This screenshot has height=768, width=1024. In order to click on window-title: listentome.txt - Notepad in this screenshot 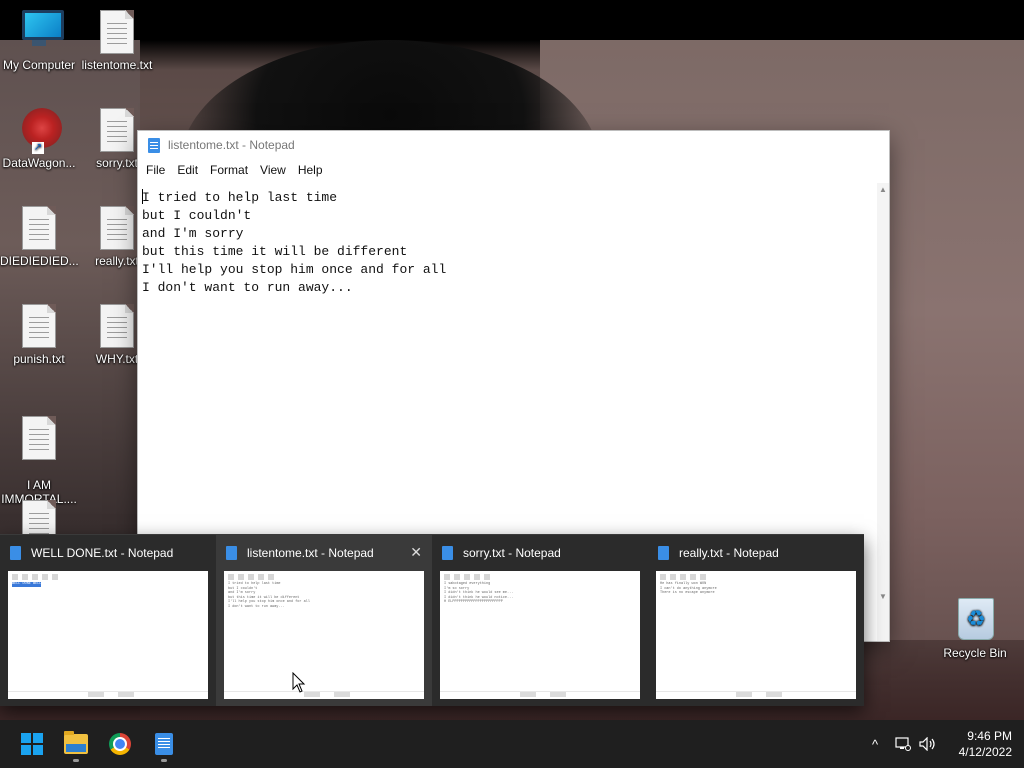, I will do `click(231, 145)`.